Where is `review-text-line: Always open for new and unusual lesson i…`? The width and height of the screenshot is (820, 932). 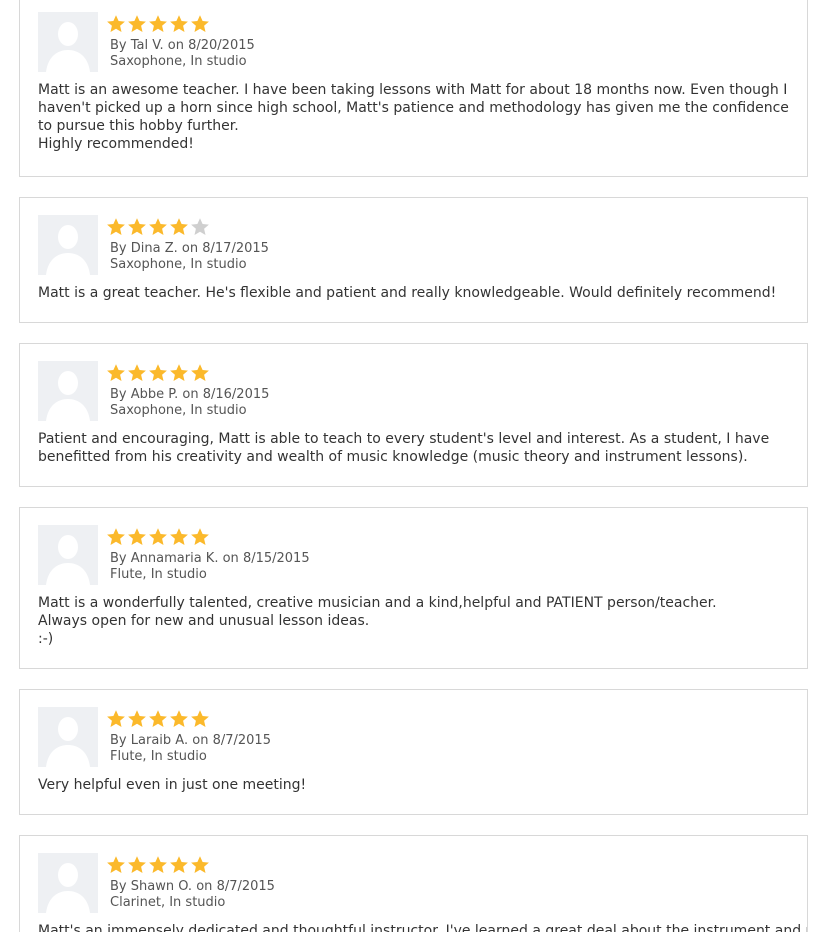 review-text-line: Always open for new and unusual lesson i… is located at coordinates (204, 621).